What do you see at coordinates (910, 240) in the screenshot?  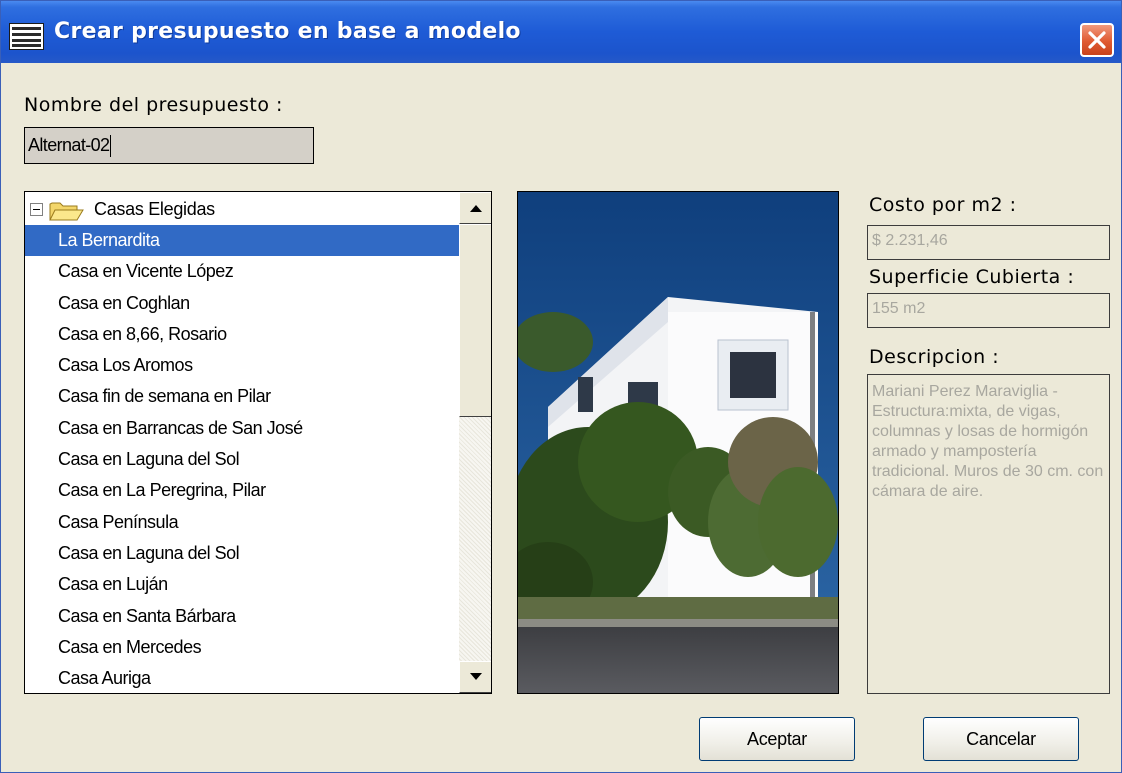 I see `cost-value: $ 2.231,46` at bounding box center [910, 240].